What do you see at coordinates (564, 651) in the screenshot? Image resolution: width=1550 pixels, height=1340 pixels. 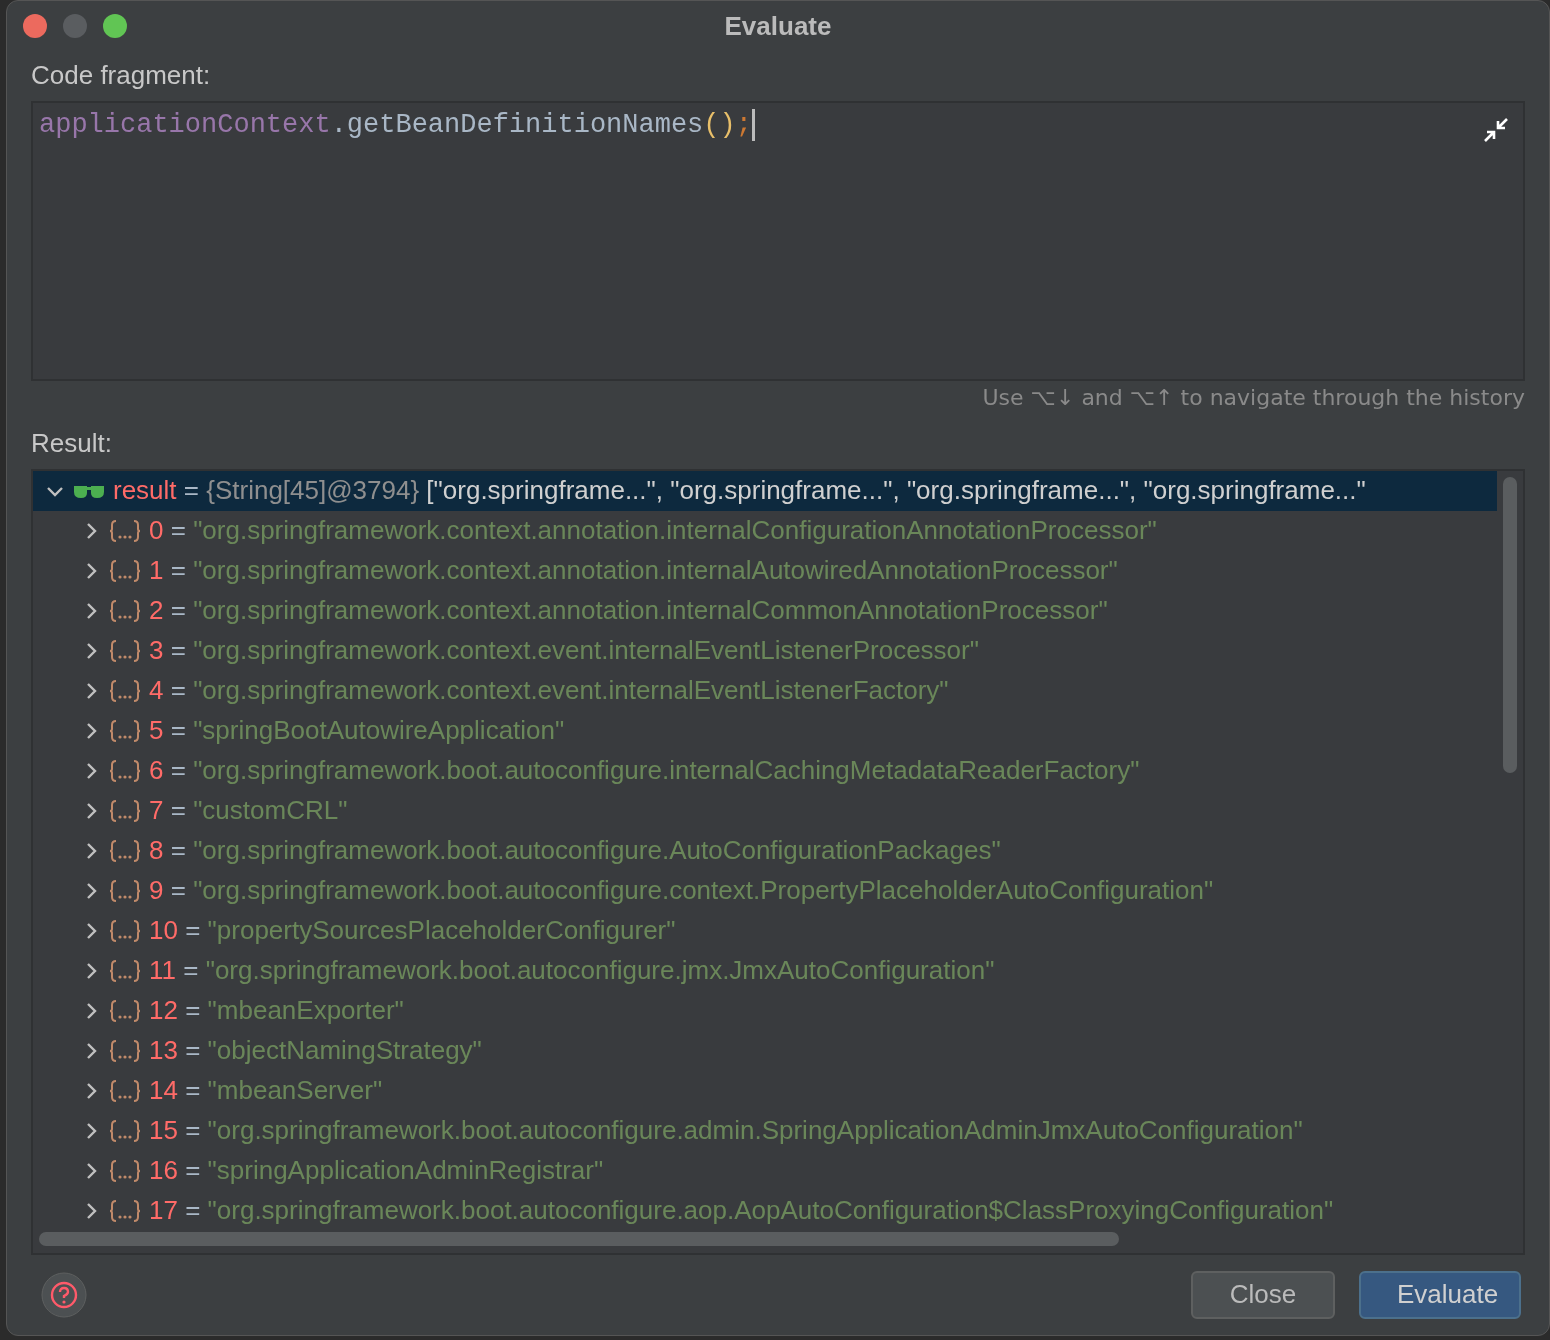 I see `variable-text: 3 = "org.springframework.context.event.internalEventListenerProcessor"` at bounding box center [564, 651].